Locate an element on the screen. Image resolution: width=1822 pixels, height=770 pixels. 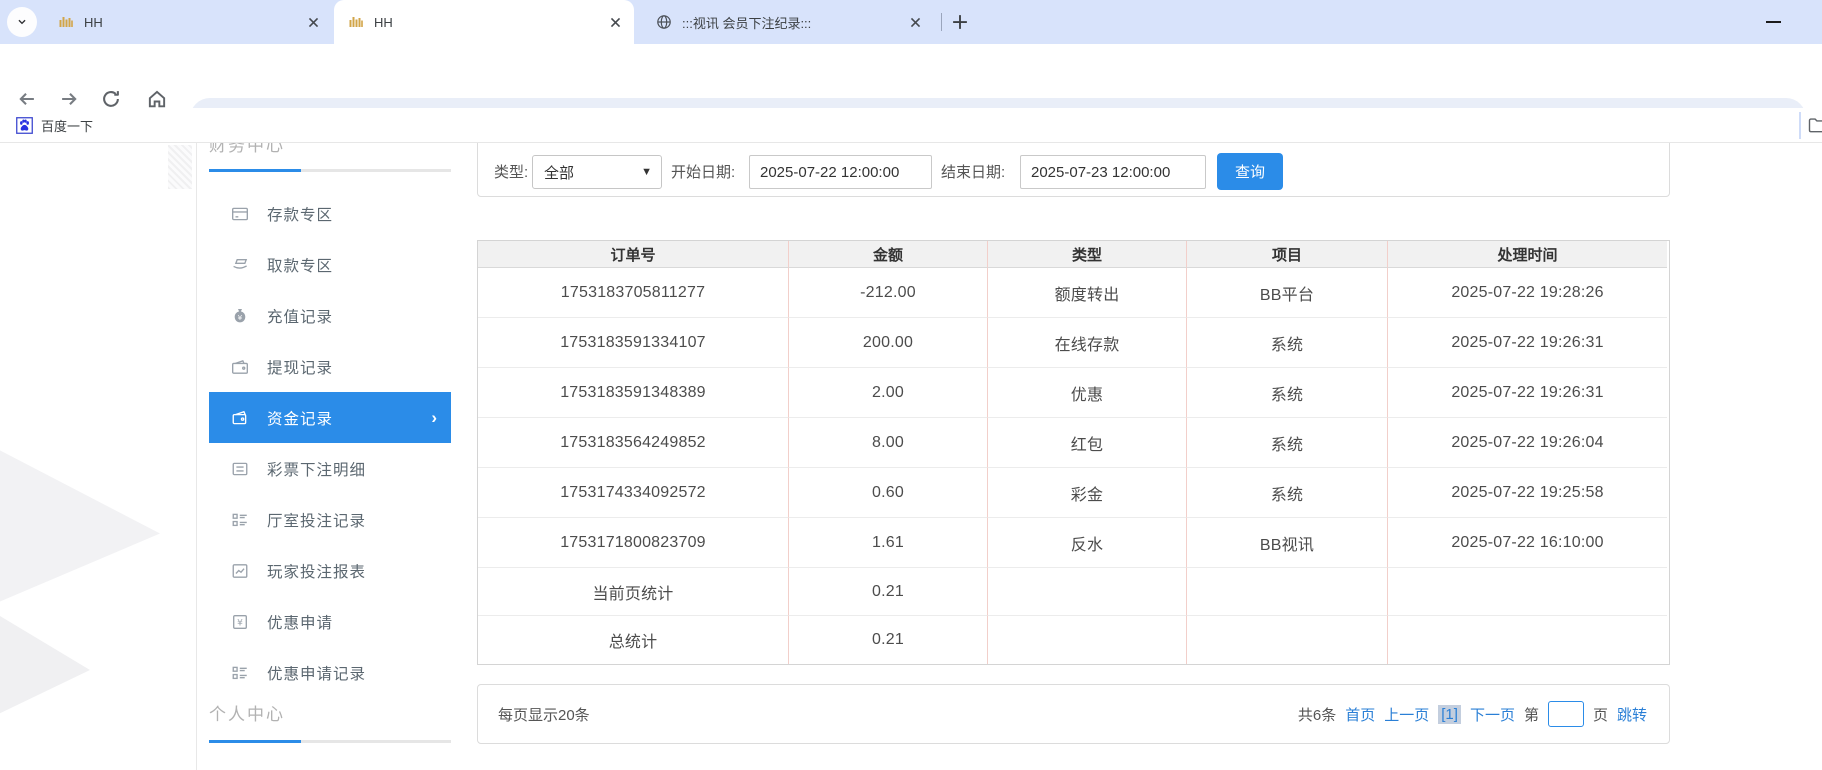
list-card-icon is located at coordinates (240, 468).